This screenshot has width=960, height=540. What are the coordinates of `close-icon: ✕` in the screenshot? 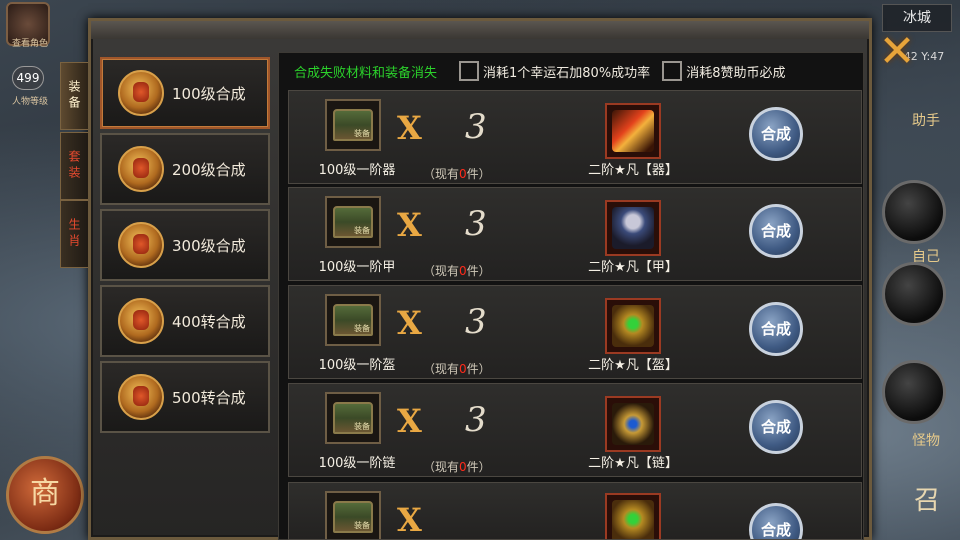 It's located at (897, 52).